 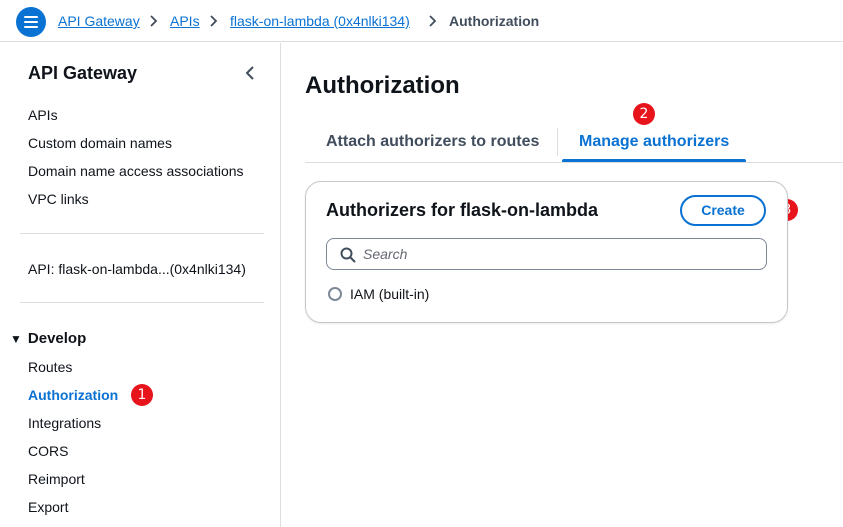 I want to click on search-input, so click(x=558, y=254).